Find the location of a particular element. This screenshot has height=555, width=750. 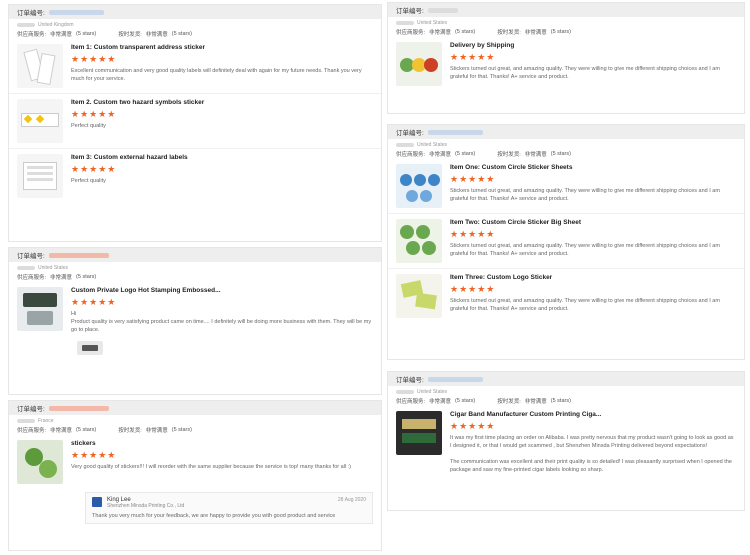

item-title: Item 3: Custom external hazard labels is located at coordinates (222, 157).